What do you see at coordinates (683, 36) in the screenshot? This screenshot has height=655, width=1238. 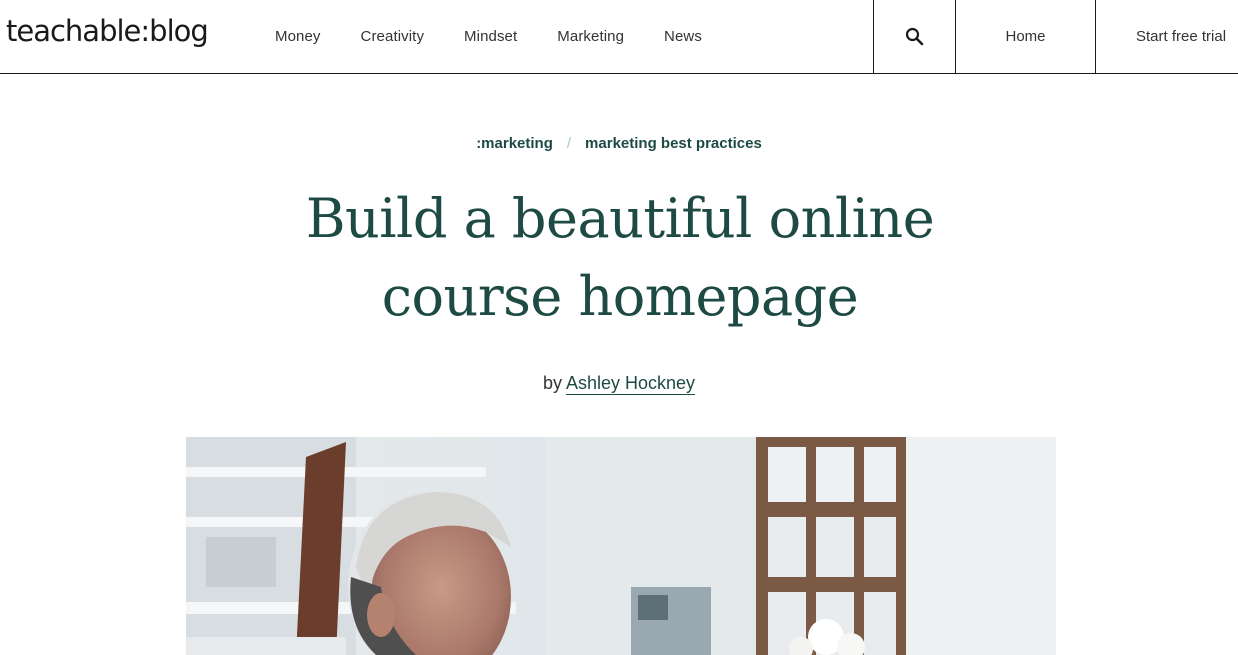 I see `nav-item-news: News` at bounding box center [683, 36].